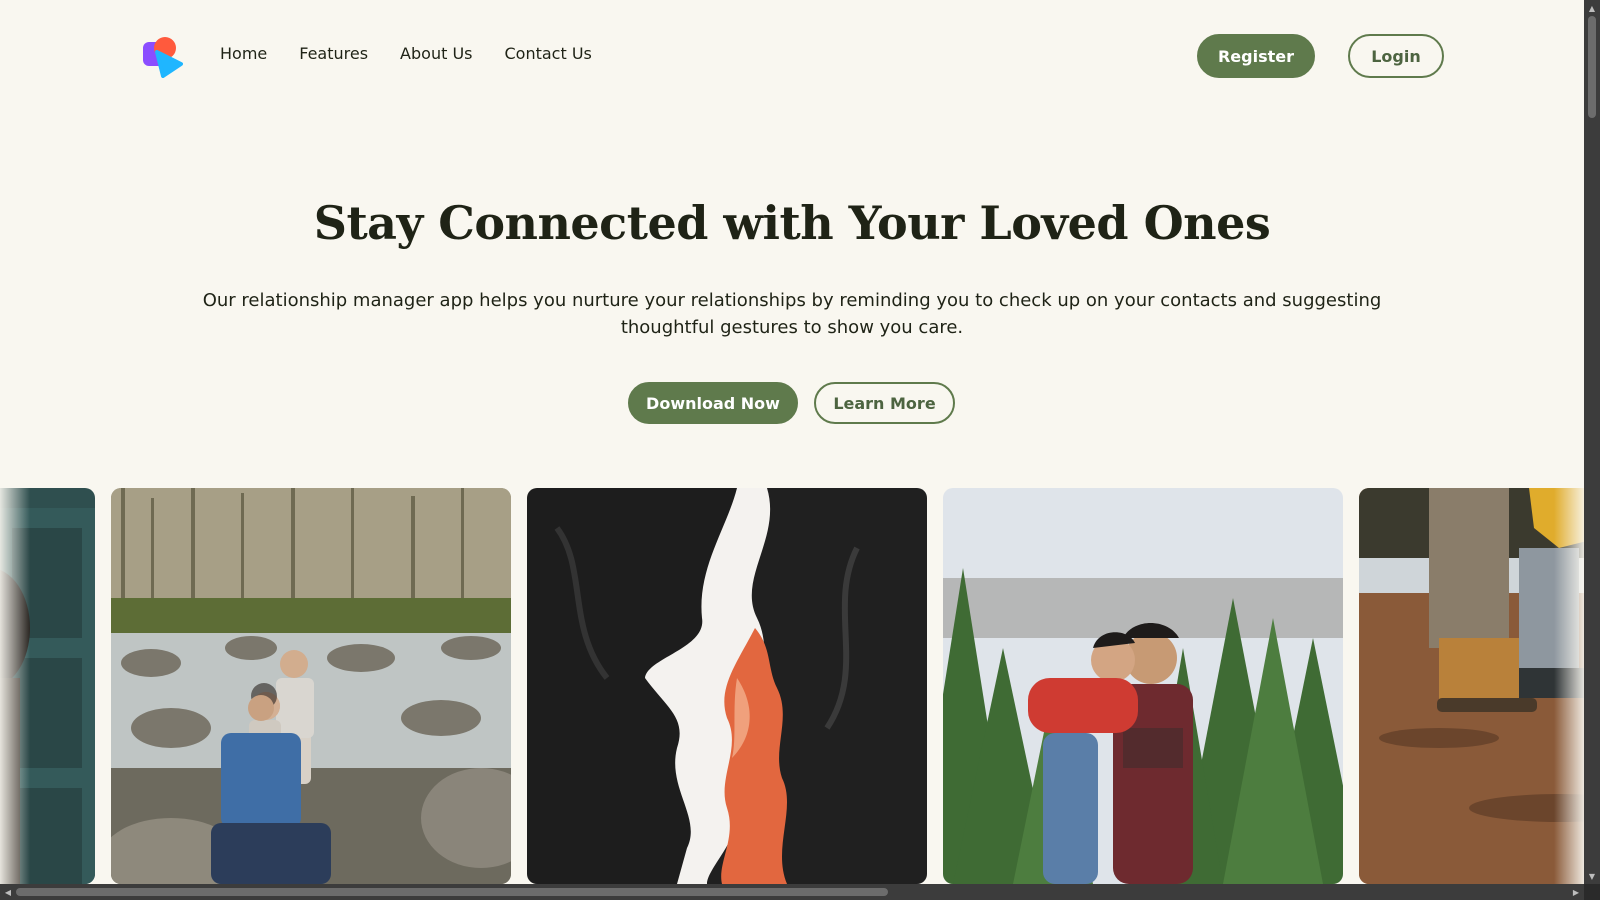 The width and height of the screenshot is (1600, 900). Describe the element at coordinates (452, 892) in the screenshot. I see `horizontal-scroll-thumb` at that location.